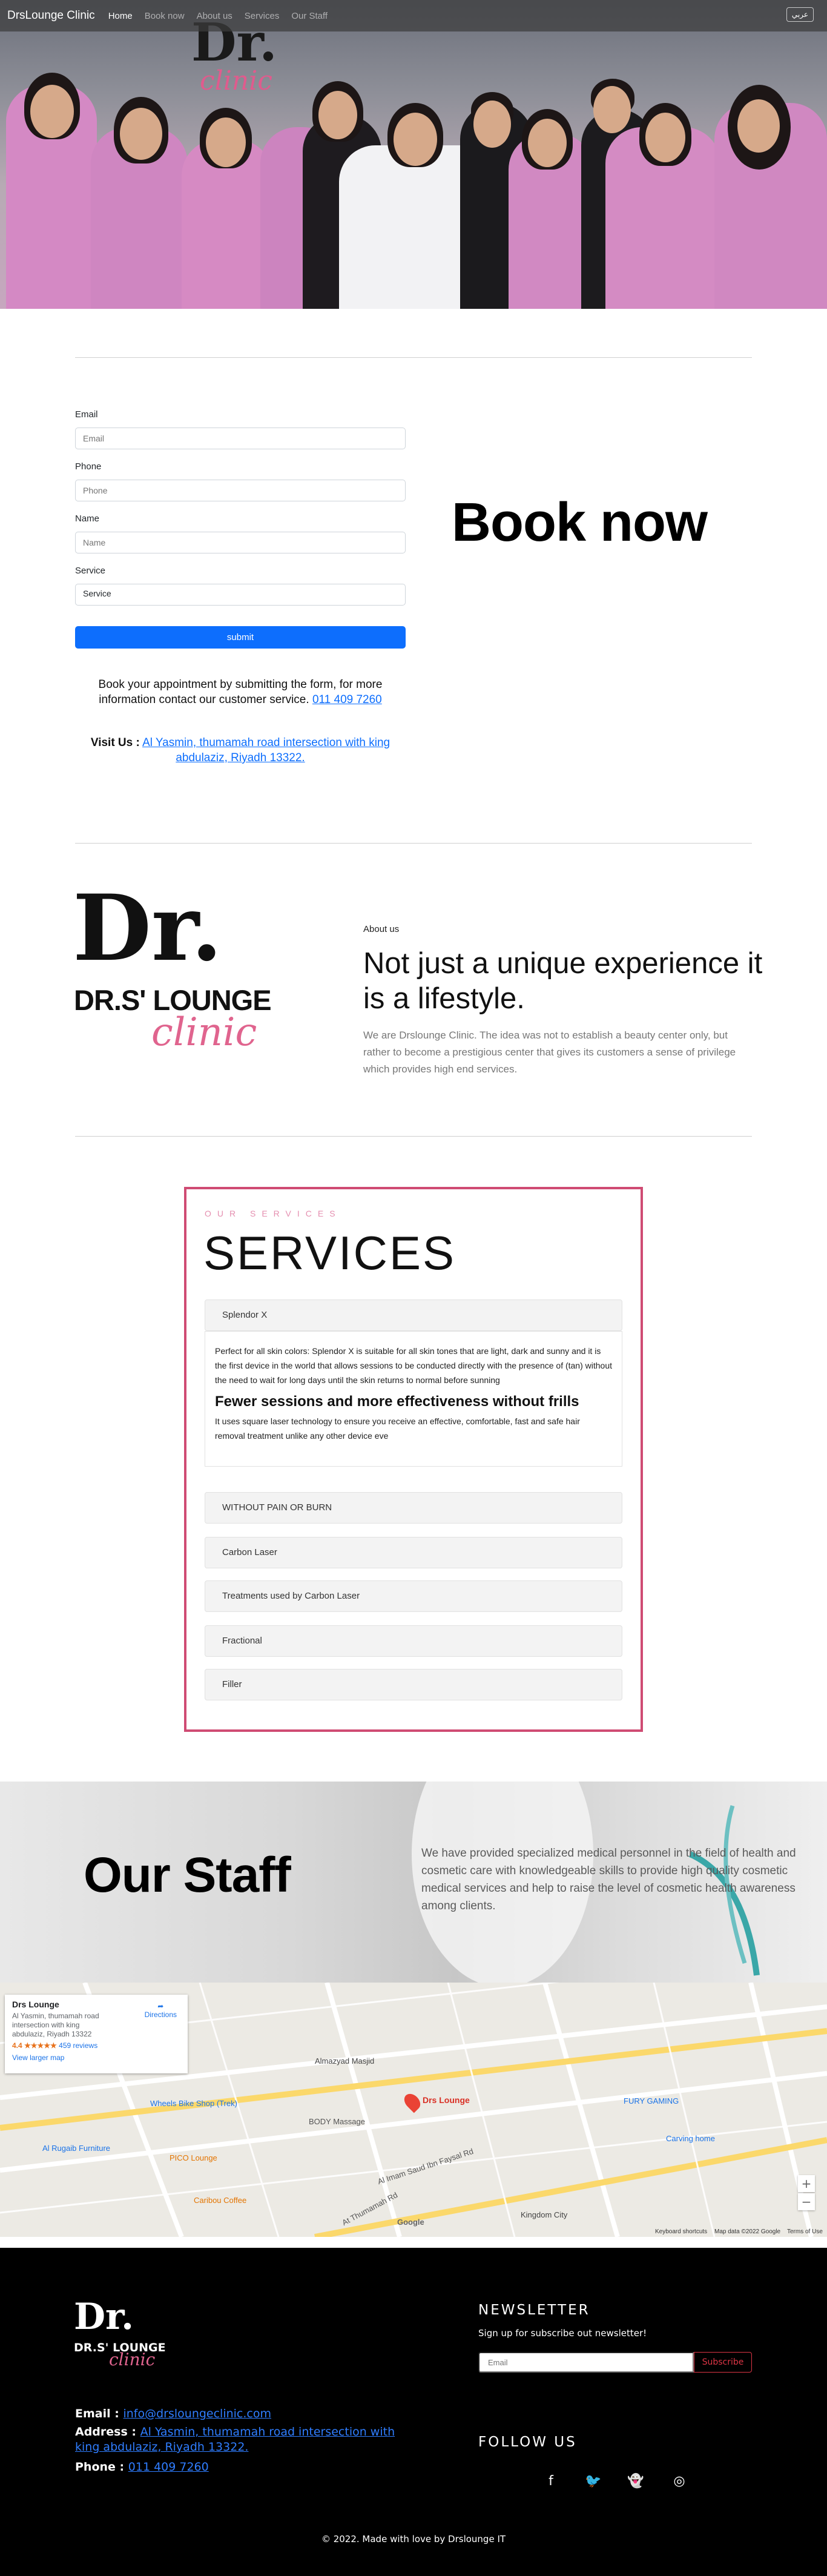 This screenshot has width=827, height=2576. What do you see at coordinates (165, 16) in the screenshot?
I see `nav-link-book-now: Book now` at bounding box center [165, 16].